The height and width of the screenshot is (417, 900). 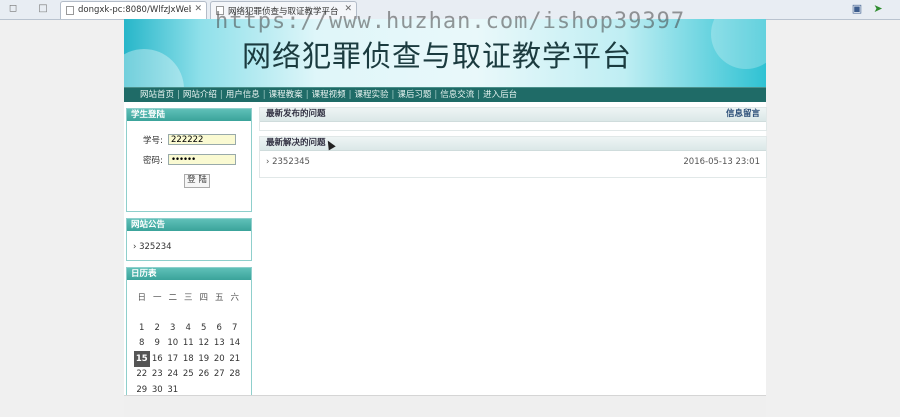 What do you see at coordinates (142, 344) in the screenshot?
I see `calendar-day: 8` at bounding box center [142, 344].